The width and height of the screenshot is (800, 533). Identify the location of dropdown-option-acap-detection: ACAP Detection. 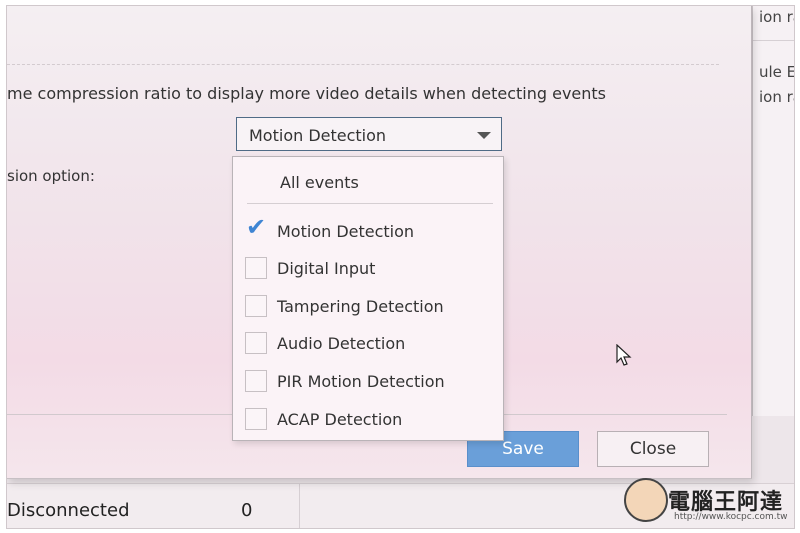
(370, 420).